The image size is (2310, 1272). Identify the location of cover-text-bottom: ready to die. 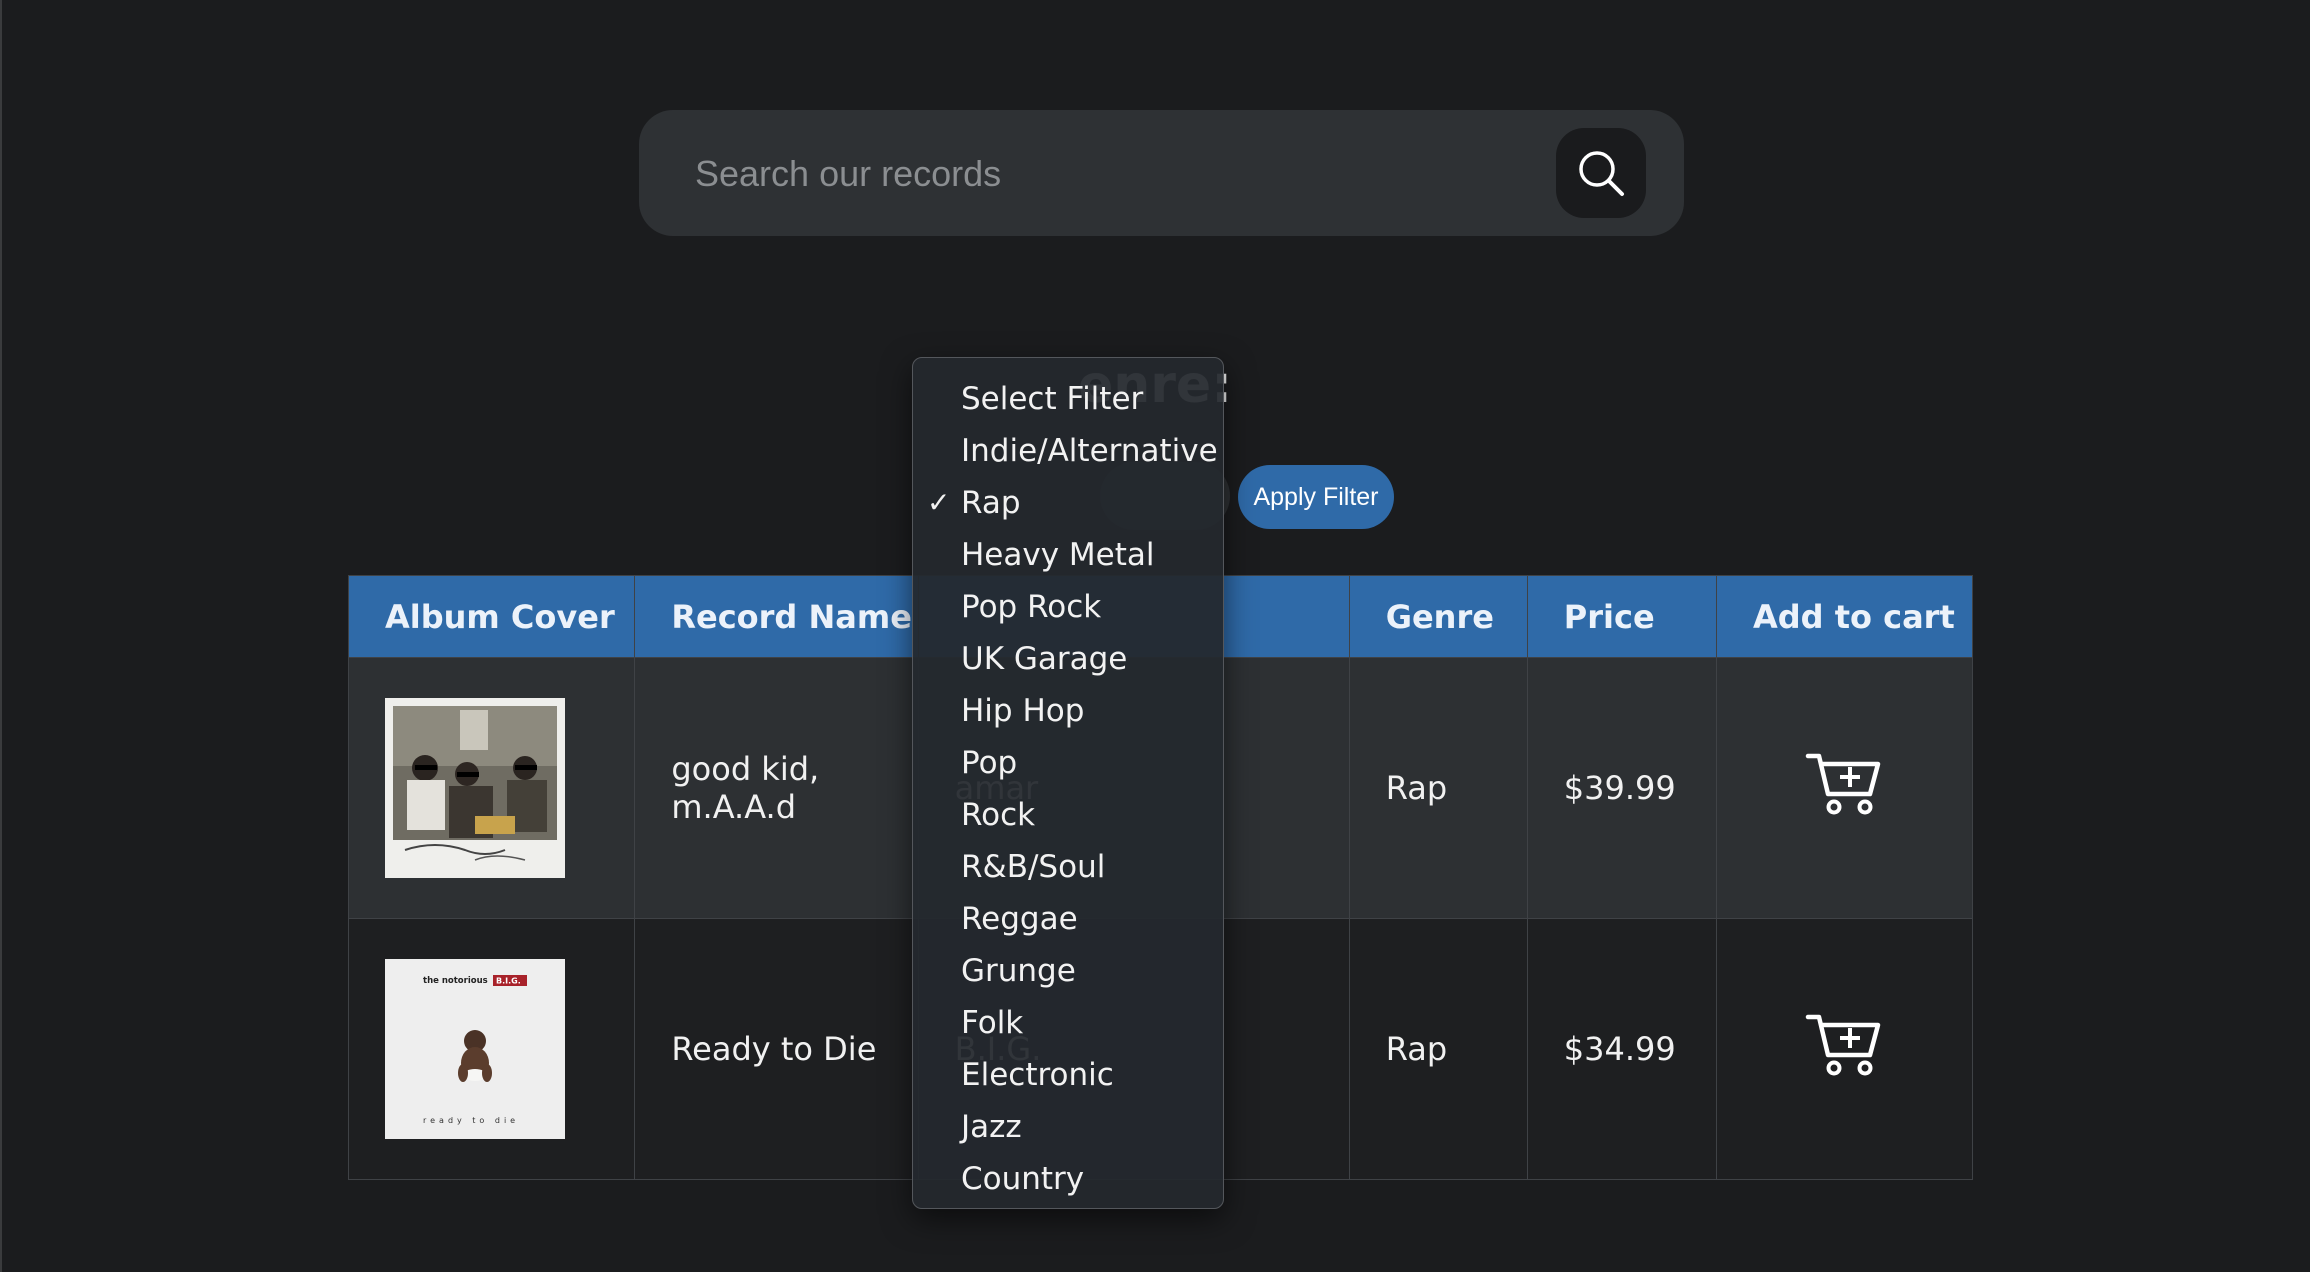
(471, 1120).